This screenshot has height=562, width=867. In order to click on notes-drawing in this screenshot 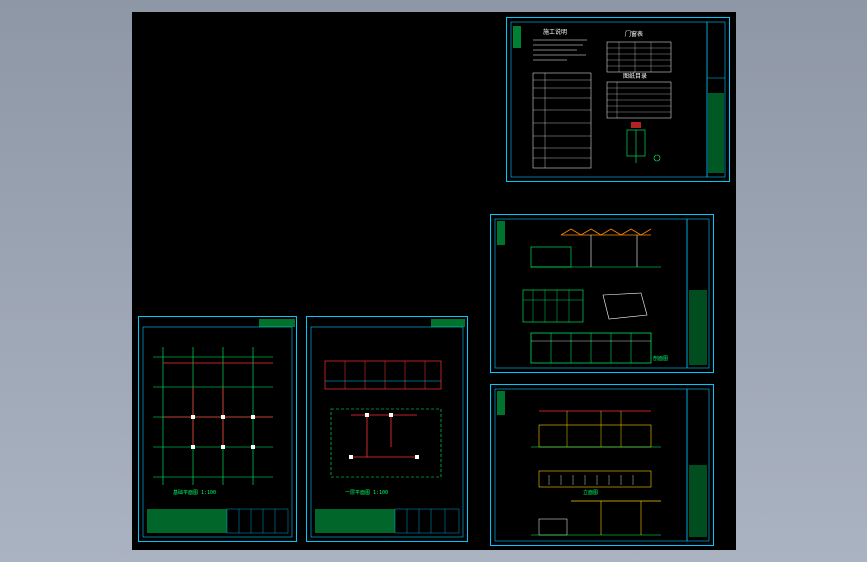, I will do `click(618, 99)`.